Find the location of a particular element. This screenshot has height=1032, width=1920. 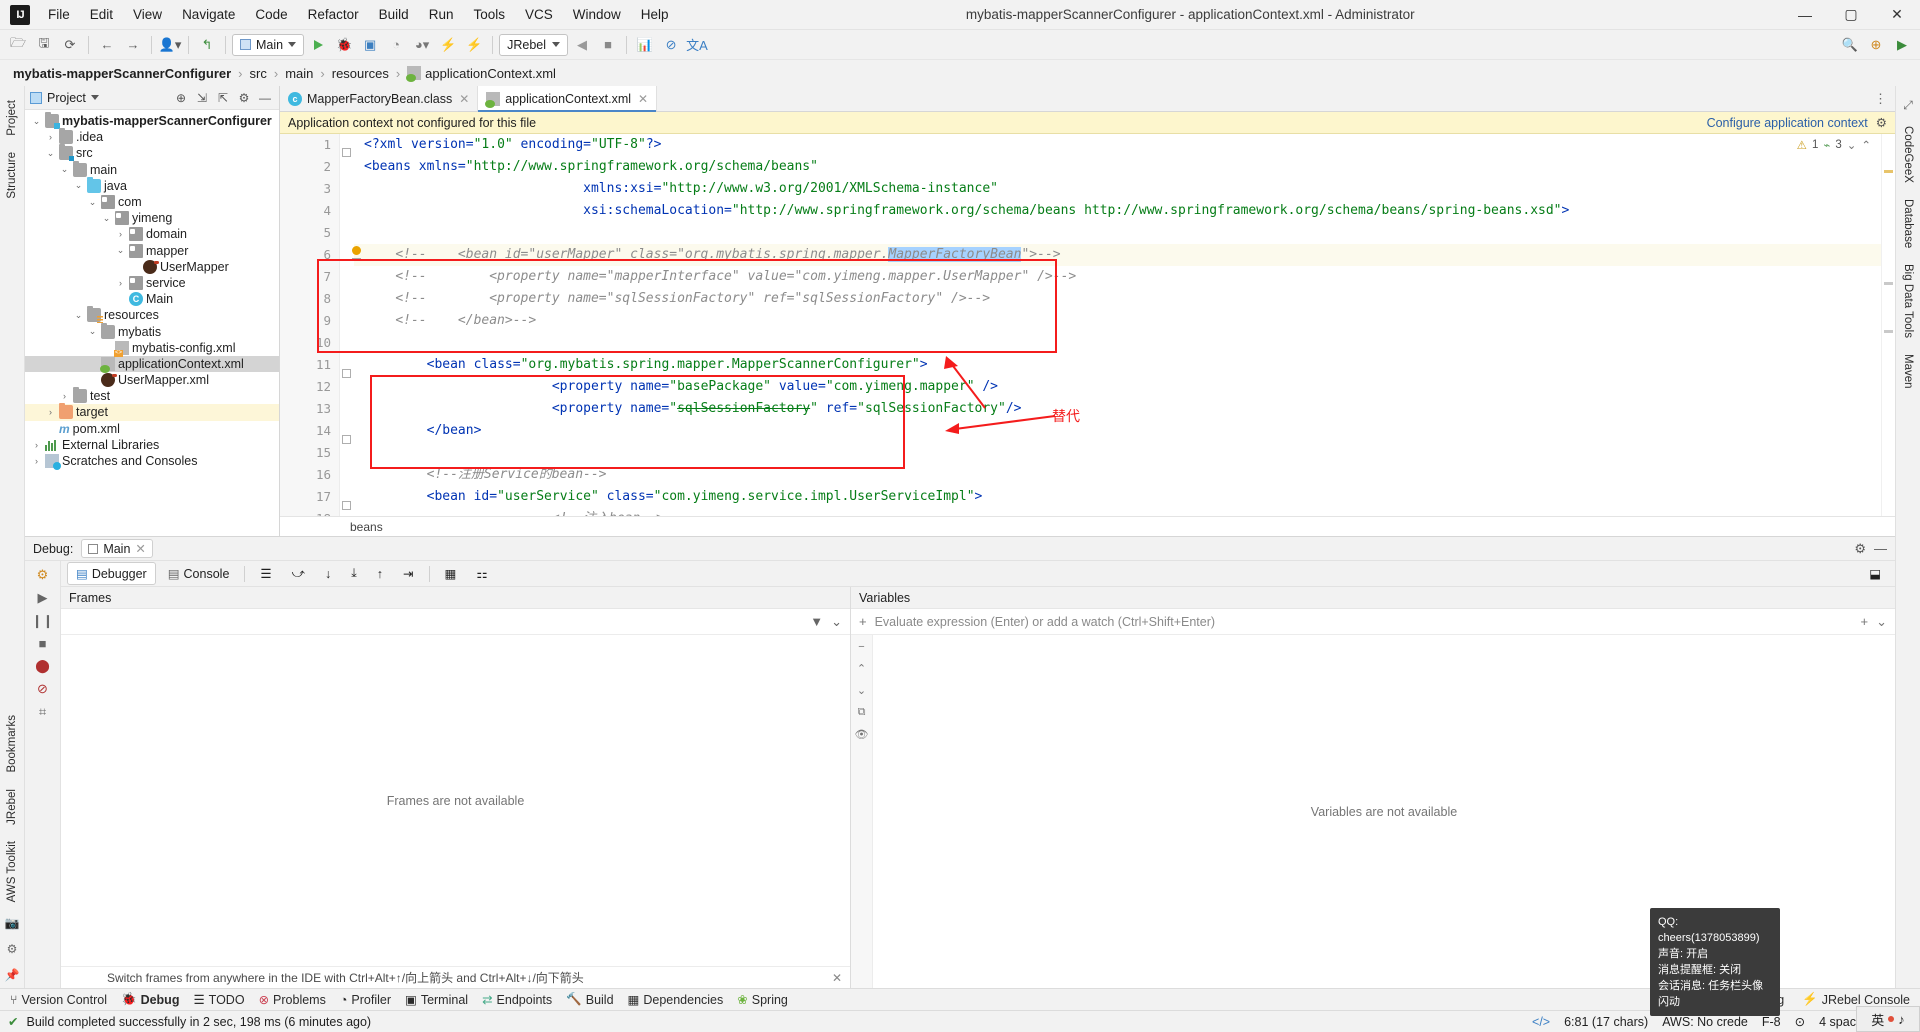

minus-icon: − is located at coordinates (861, 647).